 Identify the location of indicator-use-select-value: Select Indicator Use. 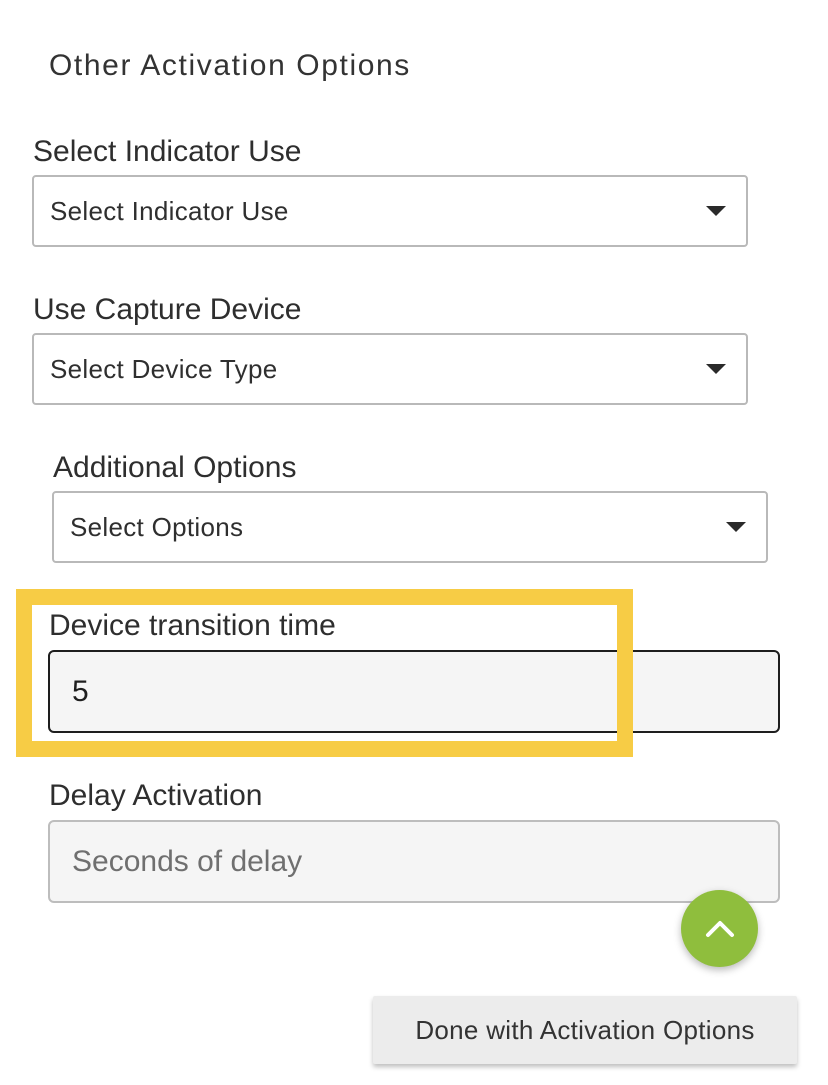
(169, 210).